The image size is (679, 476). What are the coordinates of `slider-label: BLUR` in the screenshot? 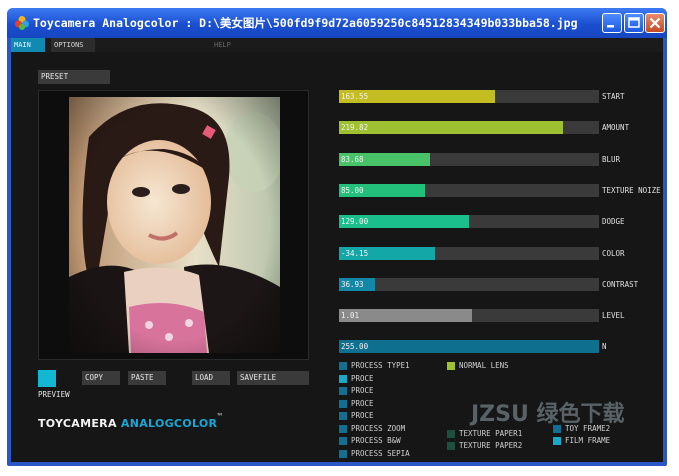 It's located at (611, 159).